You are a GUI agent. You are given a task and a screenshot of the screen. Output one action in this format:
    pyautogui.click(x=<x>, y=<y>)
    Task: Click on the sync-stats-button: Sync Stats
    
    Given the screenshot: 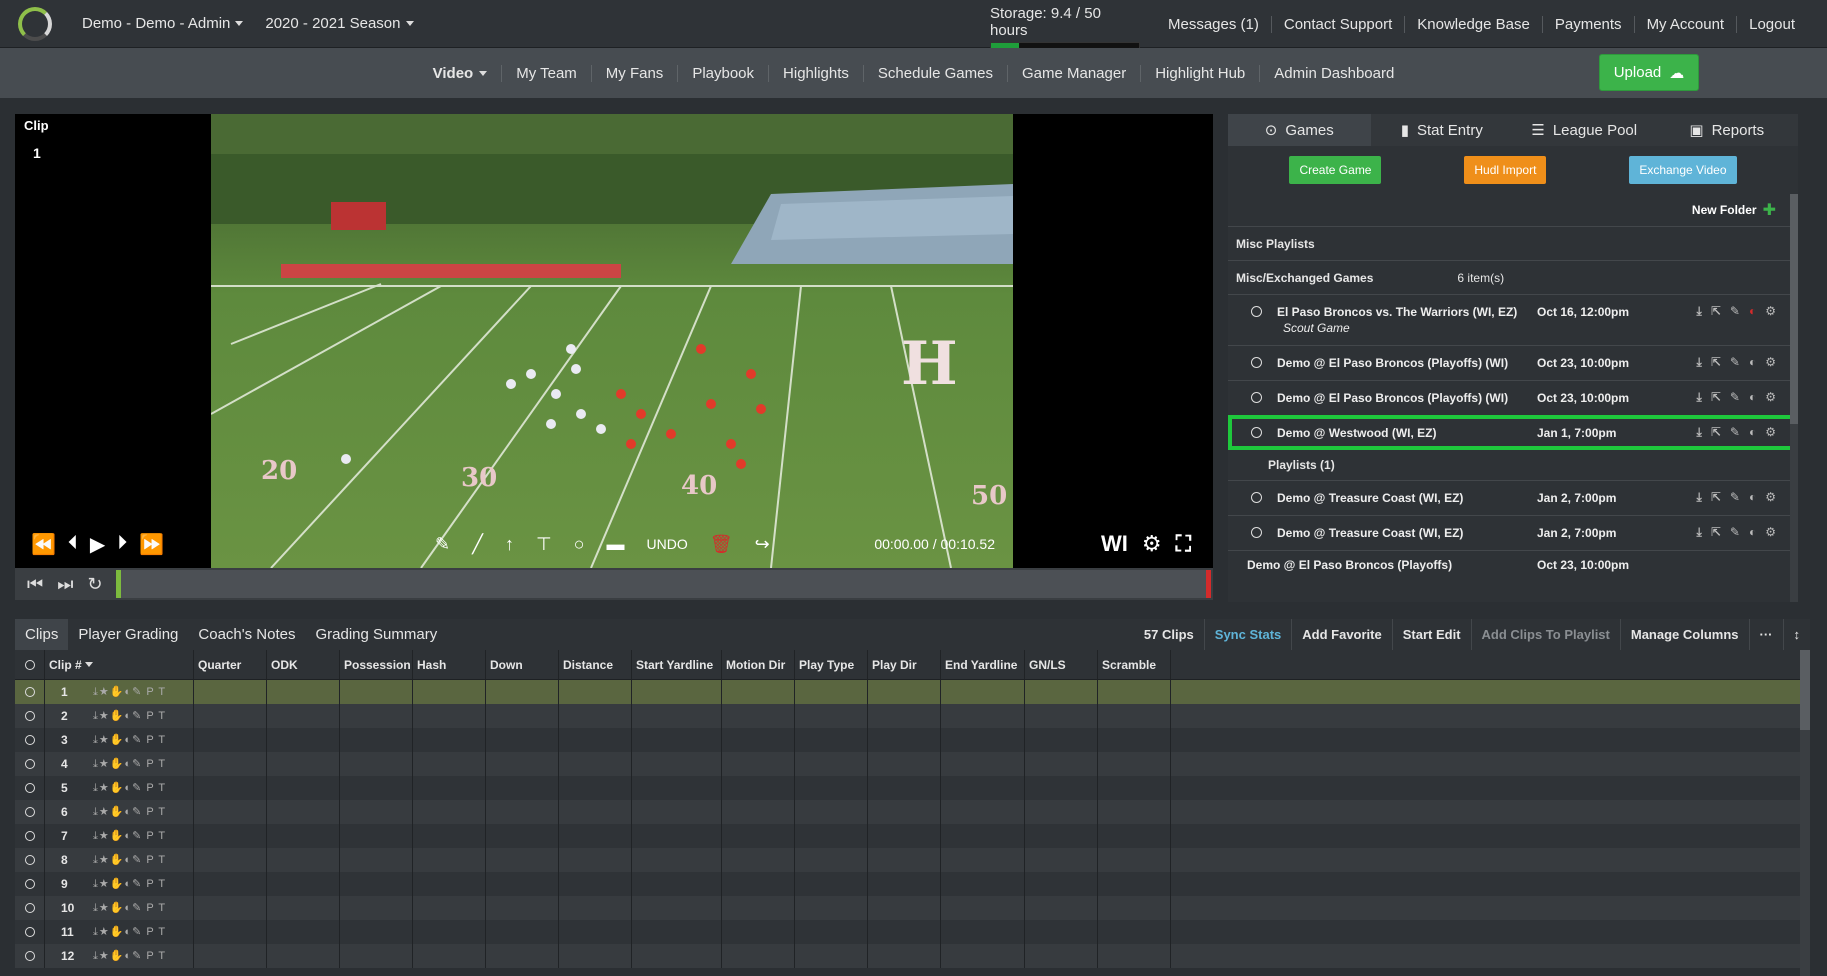 What is the action you would take?
    pyautogui.click(x=1247, y=634)
    